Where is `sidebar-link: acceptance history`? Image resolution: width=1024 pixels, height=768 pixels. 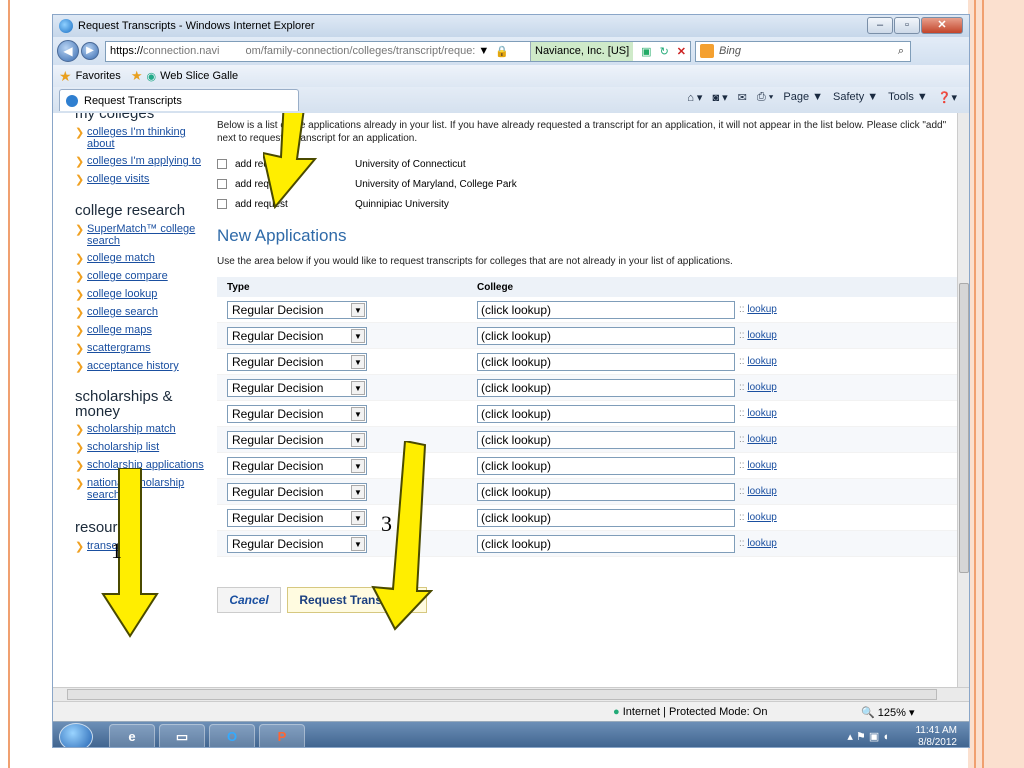 sidebar-link: acceptance history is located at coordinates (133, 366).